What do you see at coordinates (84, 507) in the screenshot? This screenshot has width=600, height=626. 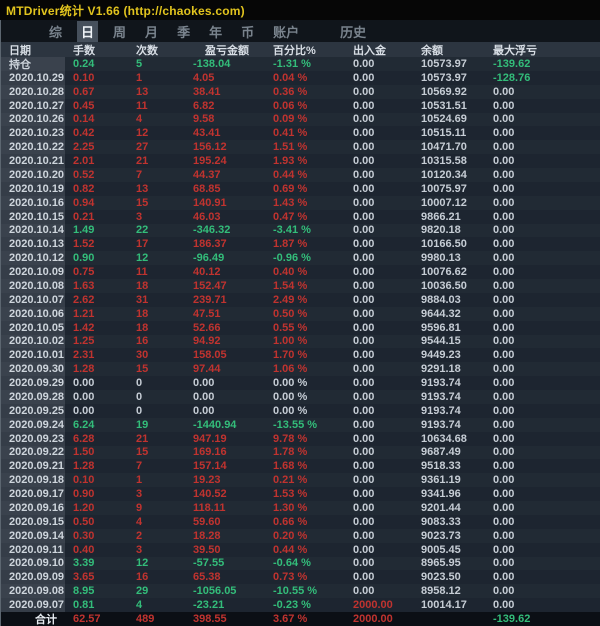 I see `cell-lots: 1.20` at bounding box center [84, 507].